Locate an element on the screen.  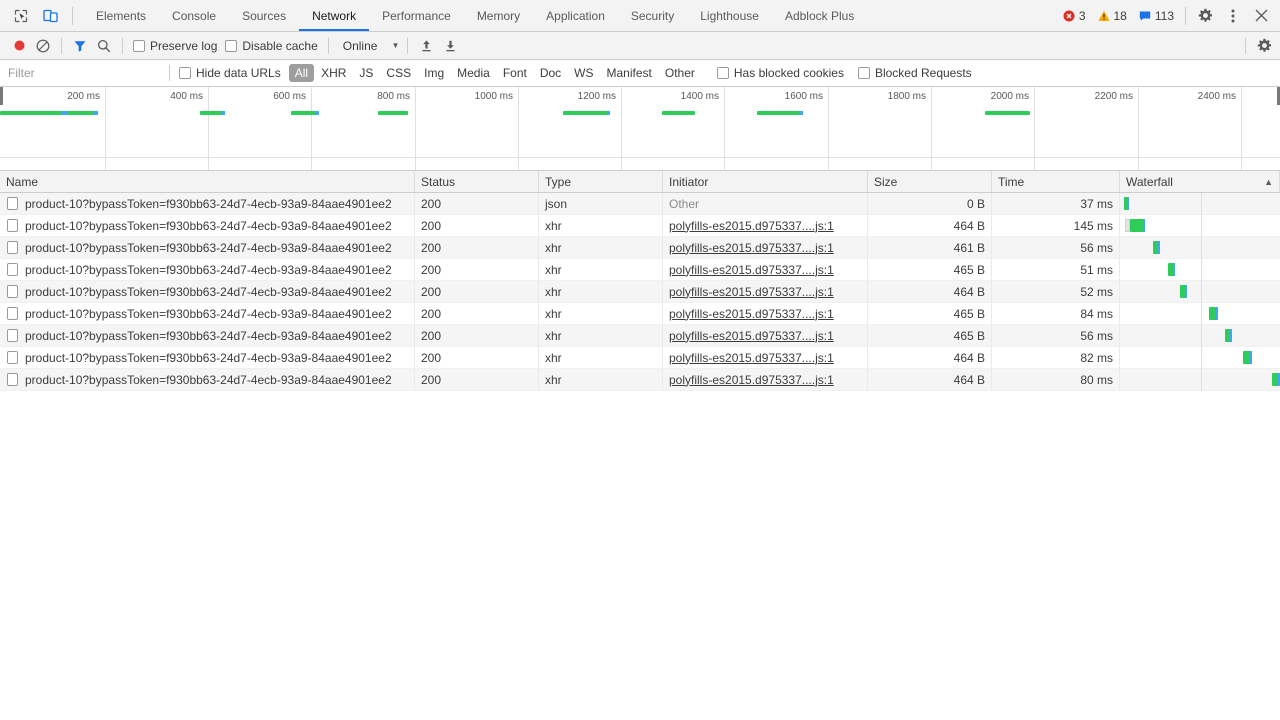
filter-type-js: JS is located at coordinates (366, 73).